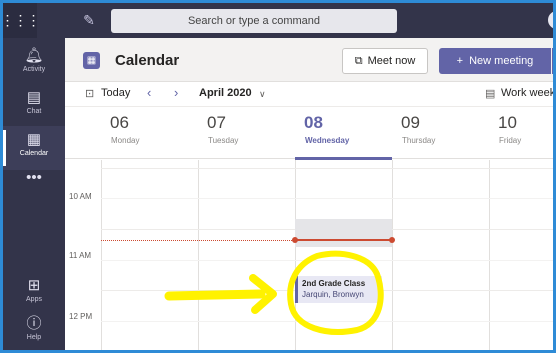 This screenshot has width=556, height=353. I want to click on day-number: 07, so click(216, 122).